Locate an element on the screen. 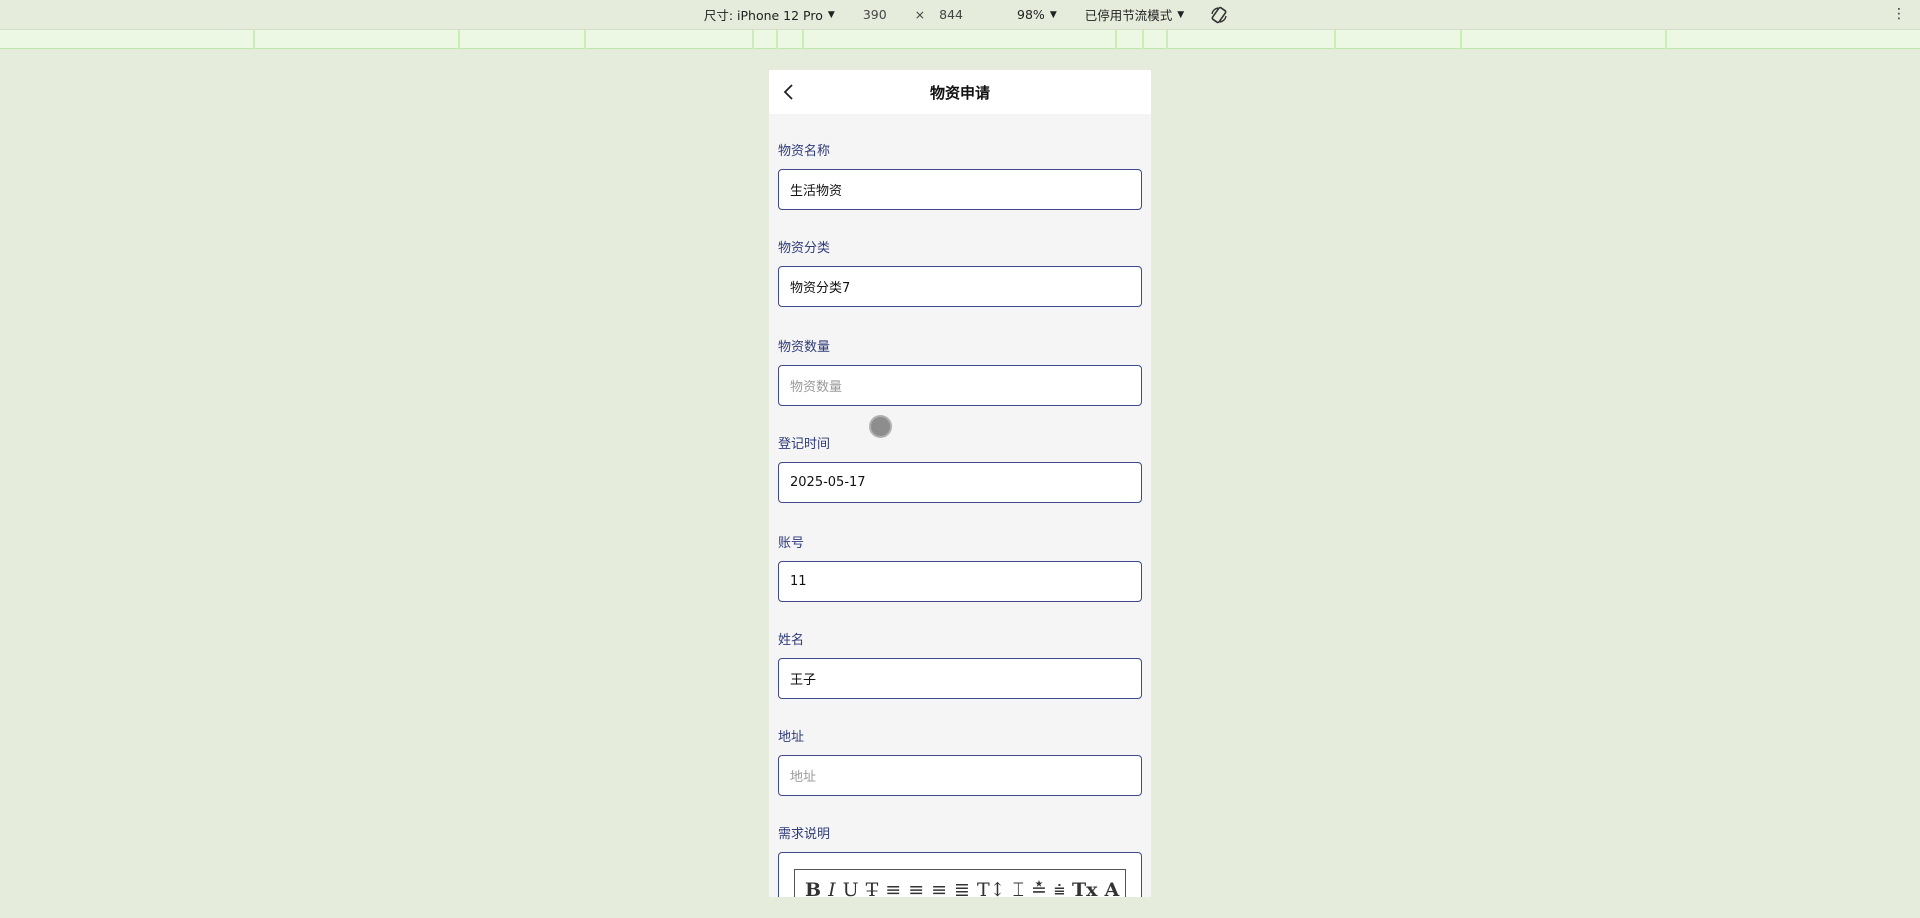  toolbar-line-height-button: ⌶ is located at coordinates (1018, 889).